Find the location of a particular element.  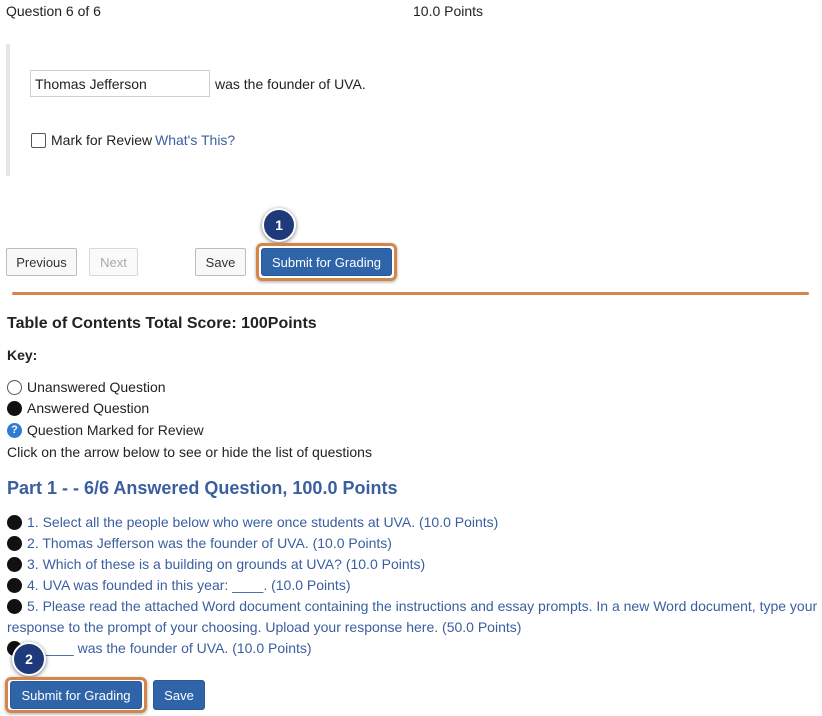

mark-for-review-checkbox is located at coordinates (38, 140).